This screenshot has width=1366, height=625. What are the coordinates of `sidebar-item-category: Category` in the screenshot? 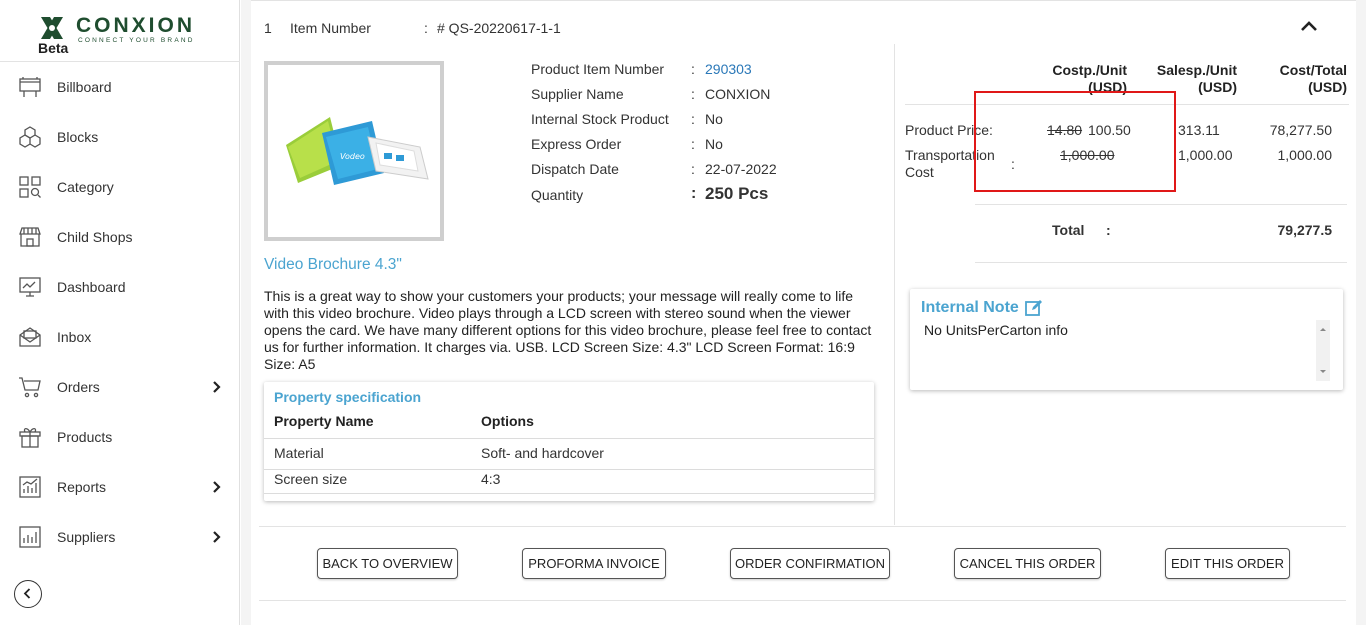 It's located at (120, 188).